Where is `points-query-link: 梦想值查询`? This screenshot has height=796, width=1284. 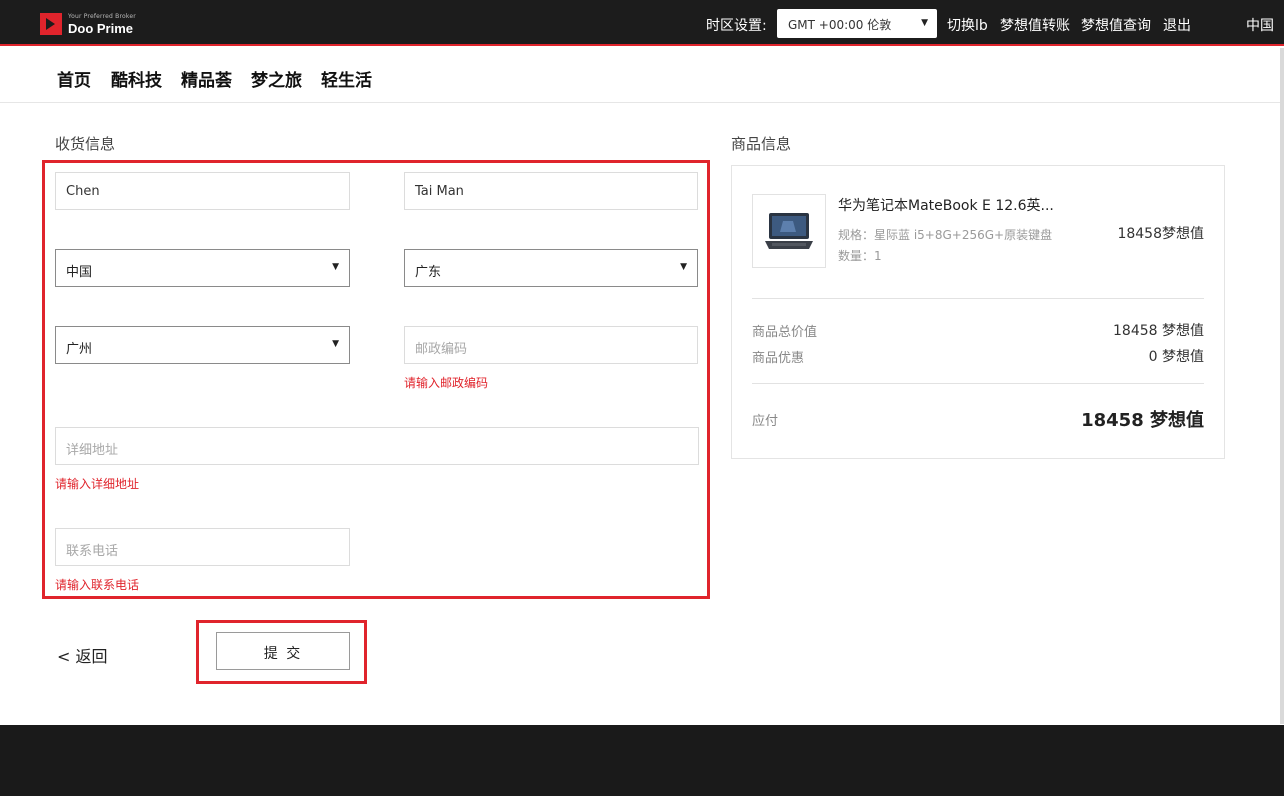 points-query-link: 梦想值查询 is located at coordinates (1116, 25).